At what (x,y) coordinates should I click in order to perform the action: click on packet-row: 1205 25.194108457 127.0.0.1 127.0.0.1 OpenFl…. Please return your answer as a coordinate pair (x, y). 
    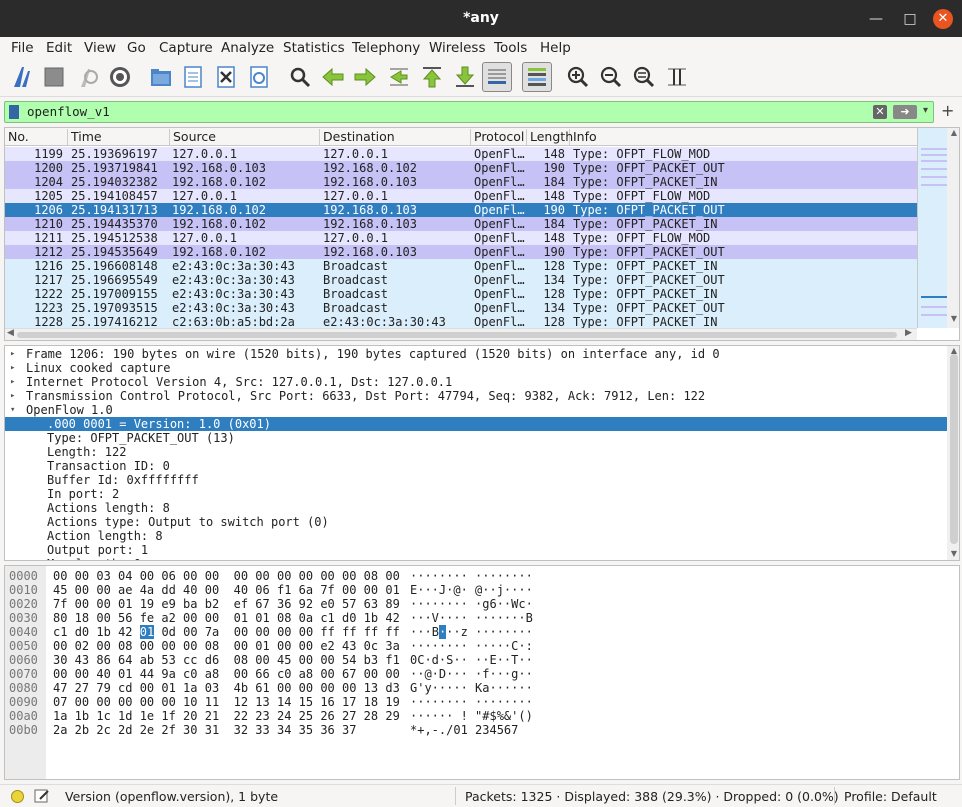
    Looking at the image, I should click on (461, 196).